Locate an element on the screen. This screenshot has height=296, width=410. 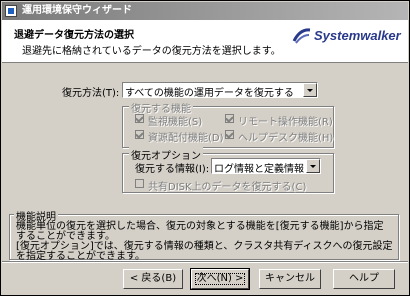
restore-info-select: ログ情報と定義情報 is located at coordinates (266, 166).